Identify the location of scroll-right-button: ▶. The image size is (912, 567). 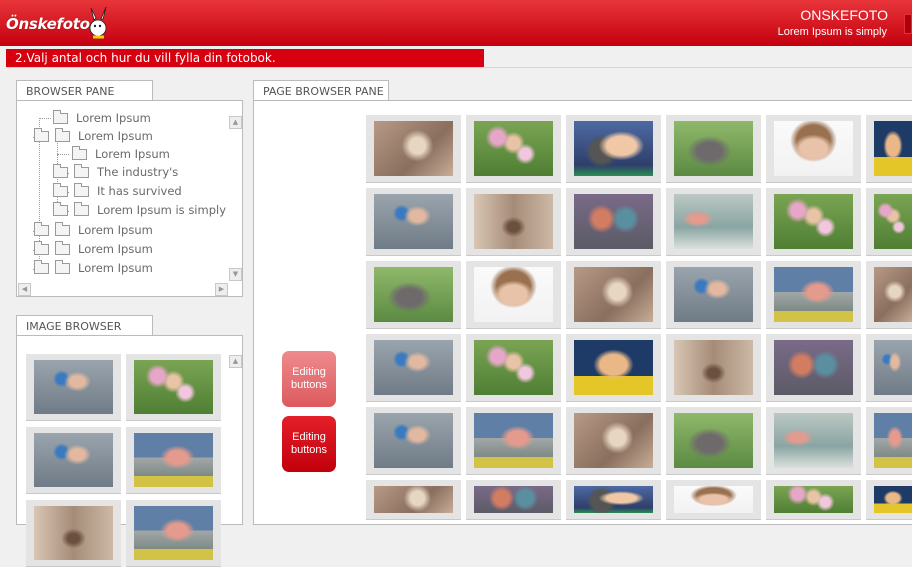
(221, 289).